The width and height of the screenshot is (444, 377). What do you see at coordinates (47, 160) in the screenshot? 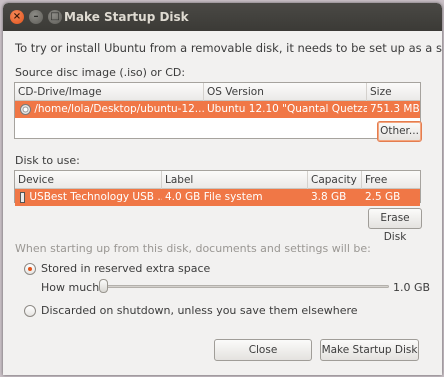
I see `disk-label: Disk to use:` at bounding box center [47, 160].